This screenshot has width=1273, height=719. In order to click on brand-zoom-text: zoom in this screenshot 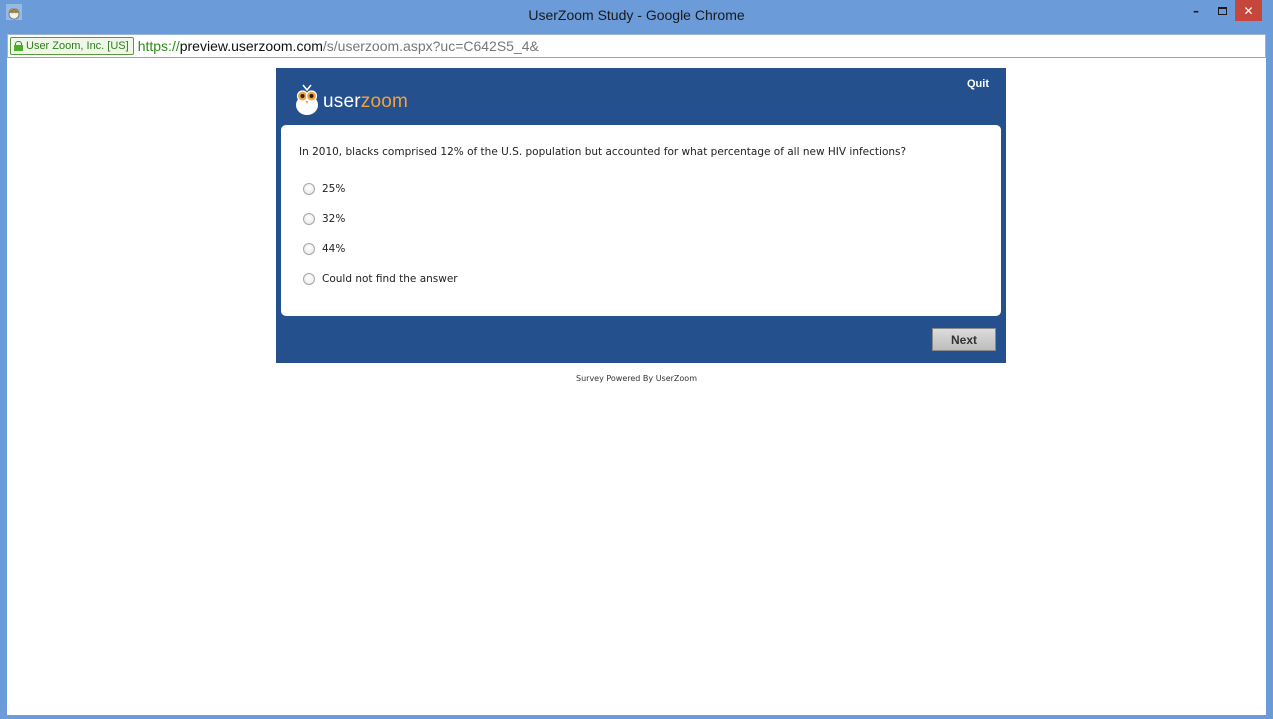, I will do `click(384, 101)`.